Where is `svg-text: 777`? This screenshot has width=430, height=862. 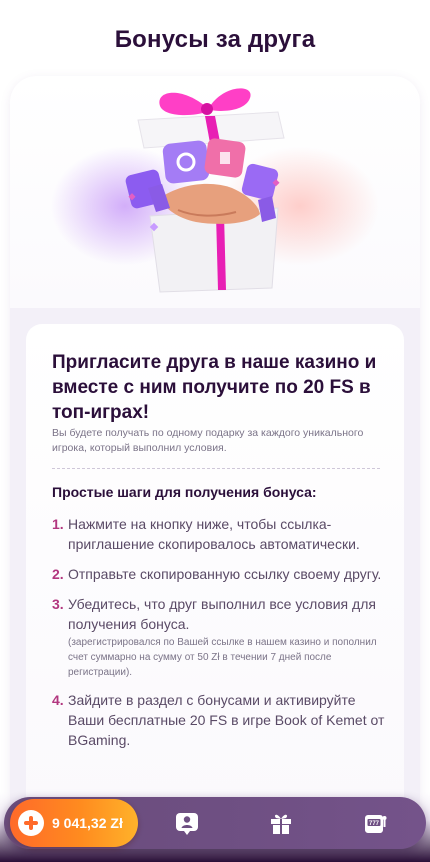
svg-text: 777 is located at coordinates (374, 824).